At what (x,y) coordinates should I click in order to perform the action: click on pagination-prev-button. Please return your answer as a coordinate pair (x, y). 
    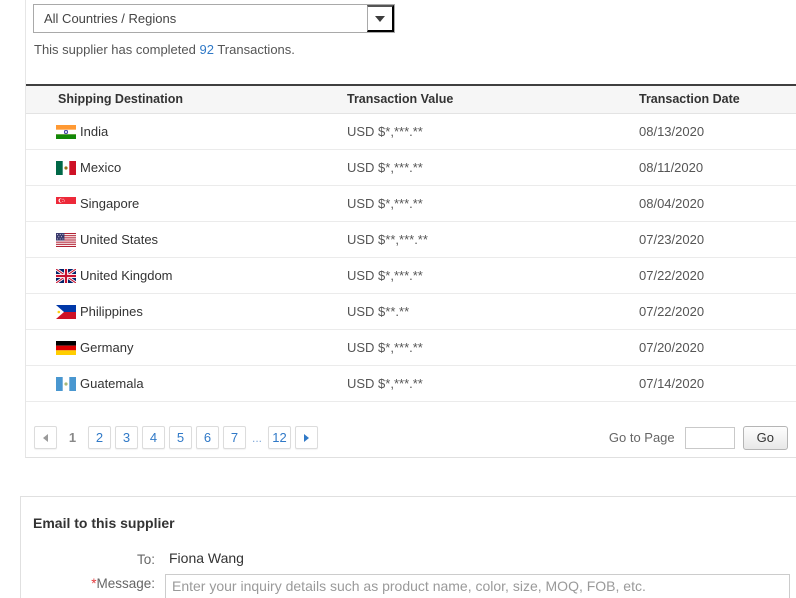
    Looking at the image, I should click on (45, 437).